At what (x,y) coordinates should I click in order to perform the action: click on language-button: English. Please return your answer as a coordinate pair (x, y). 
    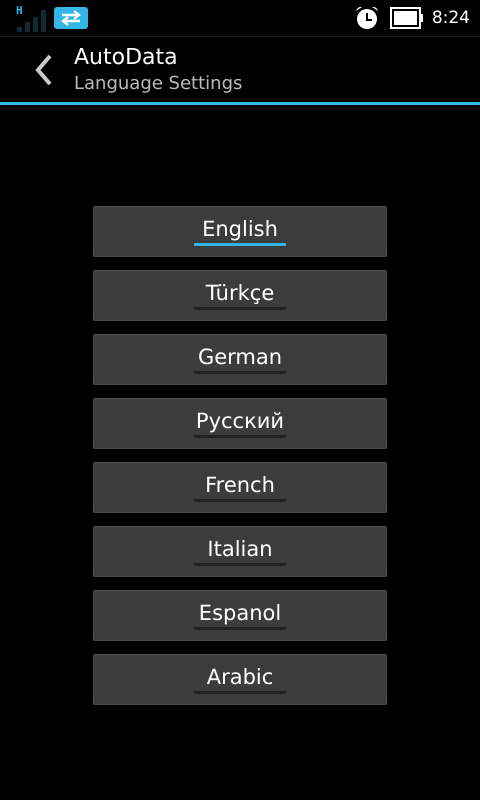
    Looking at the image, I should click on (240, 231).